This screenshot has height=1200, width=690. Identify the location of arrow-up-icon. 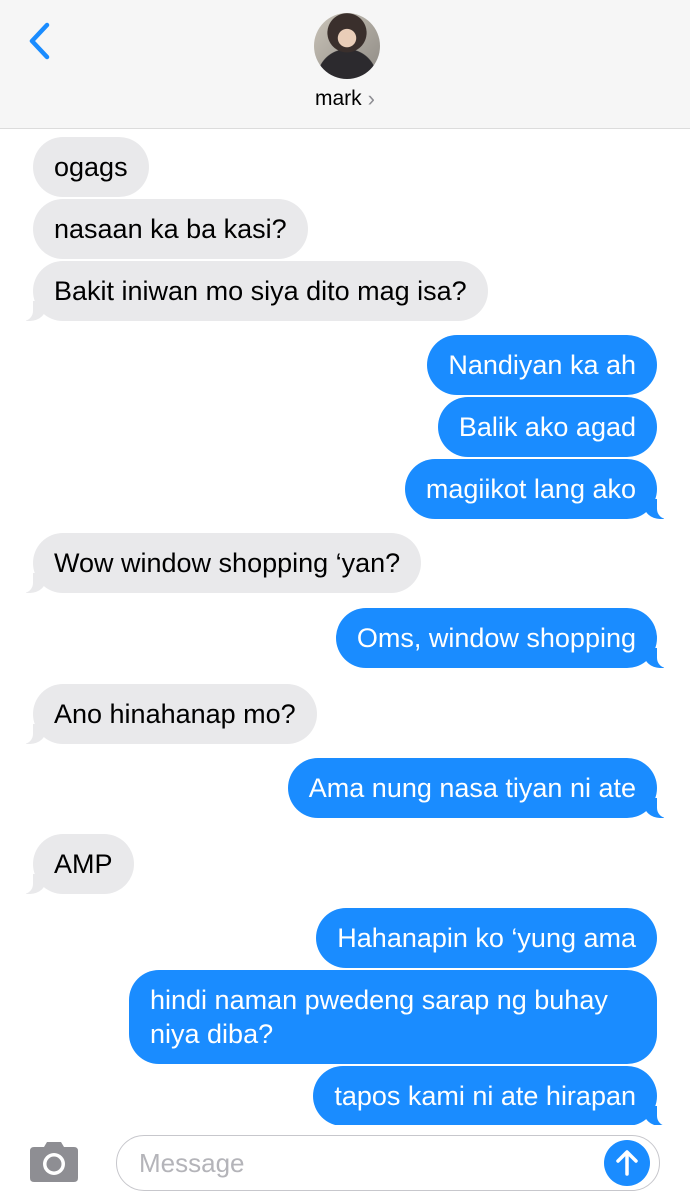
(627, 1163).